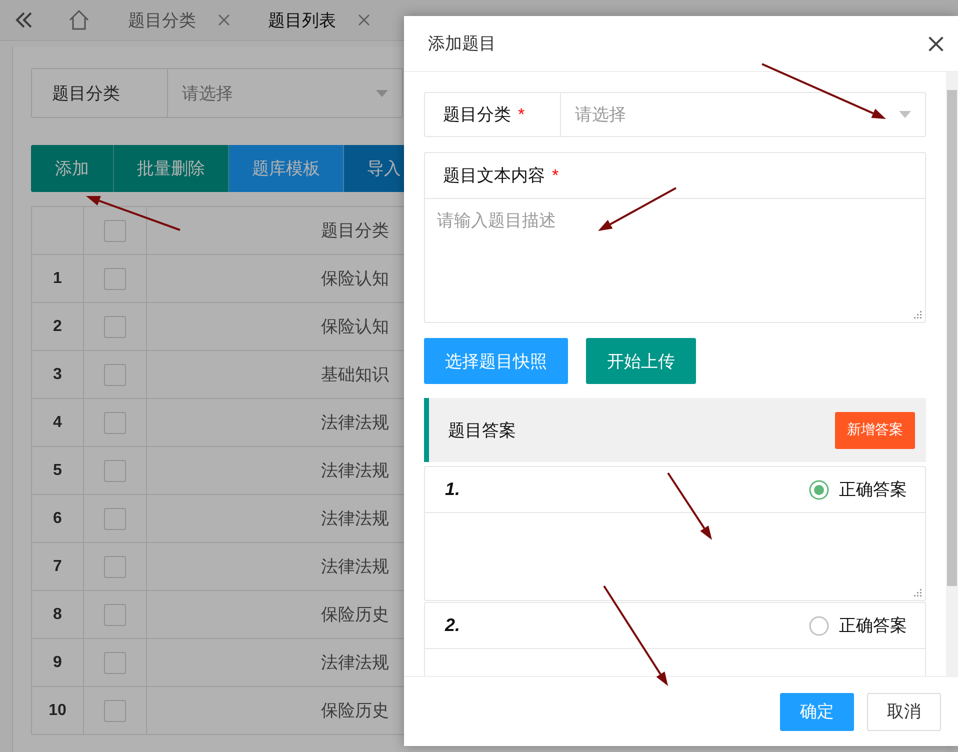 The width and height of the screenshot is (958, 752). I want to click on close-icon, so click(936, 44).